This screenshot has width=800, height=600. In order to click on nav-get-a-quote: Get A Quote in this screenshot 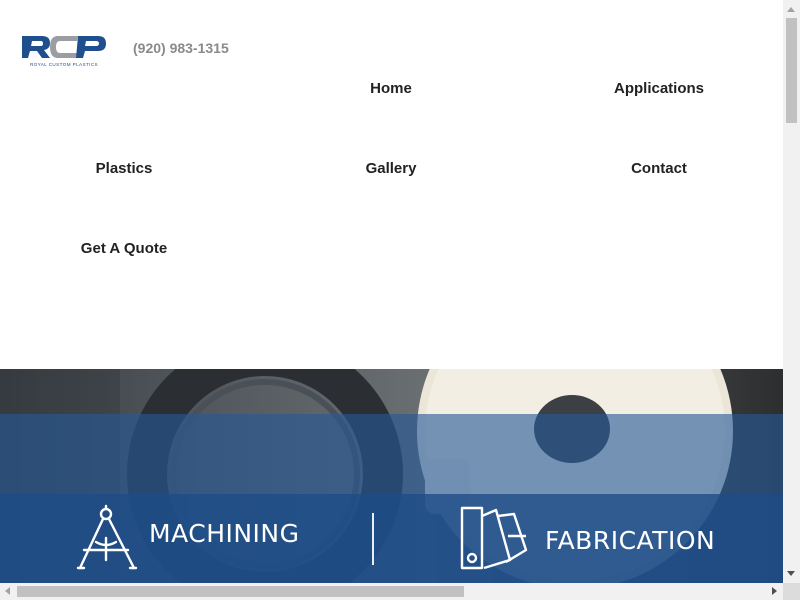, I will do `click(124, 248)`.